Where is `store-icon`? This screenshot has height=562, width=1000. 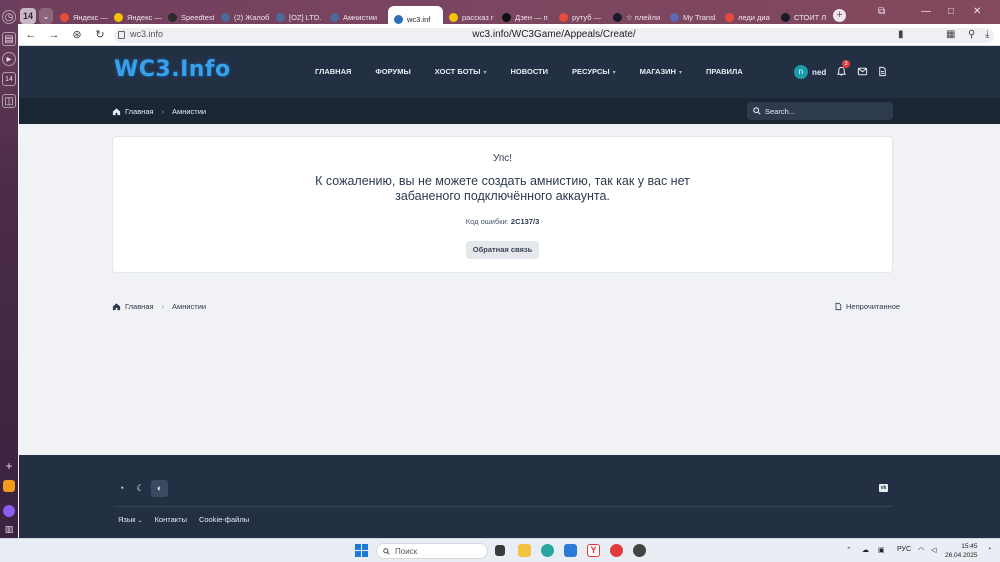 store-icon is located at coordinates (570, 550).